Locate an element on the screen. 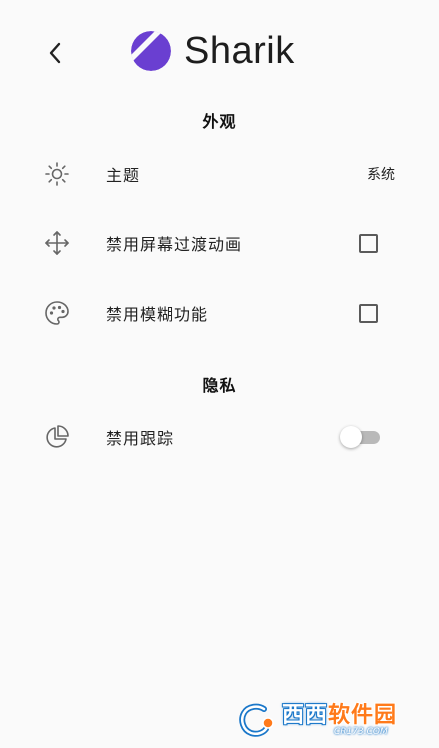  app-brand: Sharik is located at coordinates (212, 51).